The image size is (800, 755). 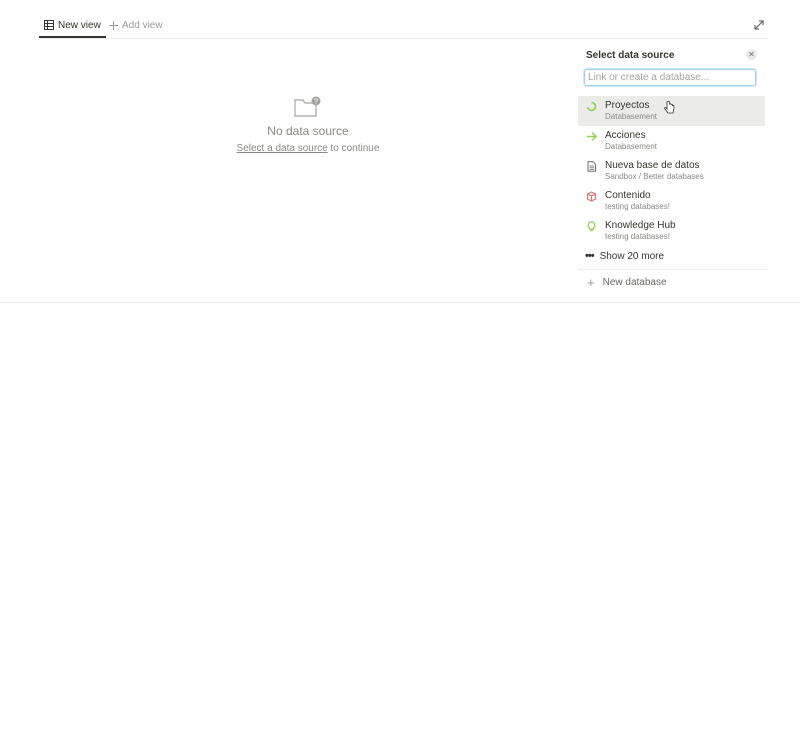 I want to click on data-source-name: Contenido, so click(x=628, y=195).